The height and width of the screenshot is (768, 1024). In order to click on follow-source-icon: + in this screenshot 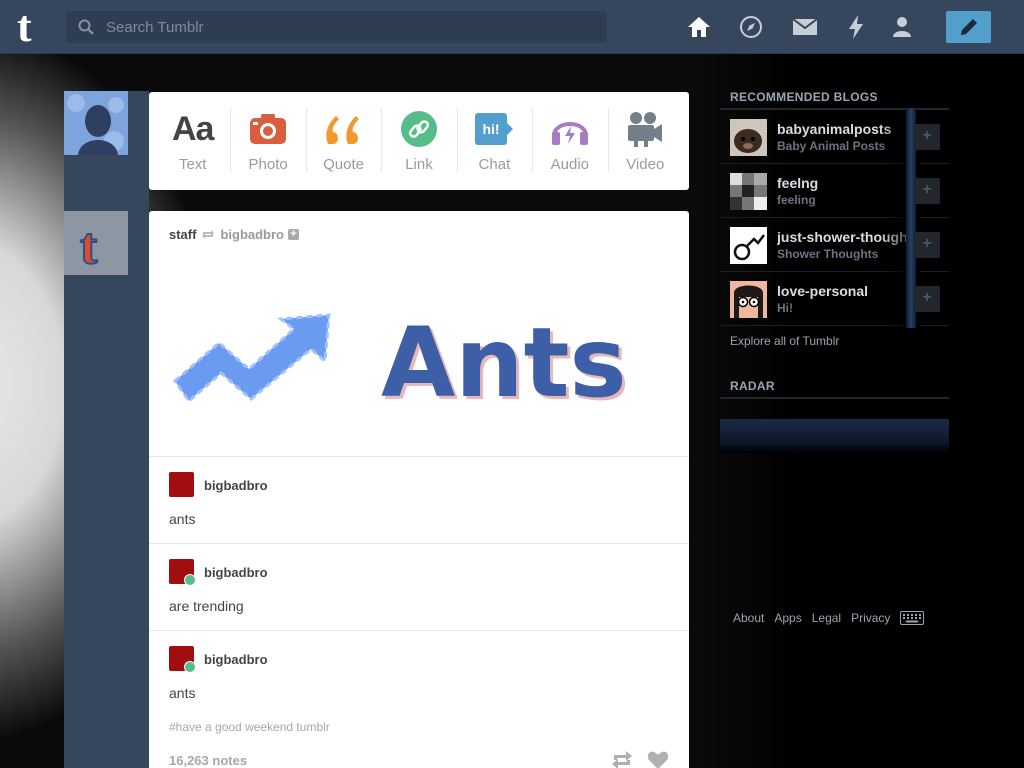, I will do `click(293, 234)`.